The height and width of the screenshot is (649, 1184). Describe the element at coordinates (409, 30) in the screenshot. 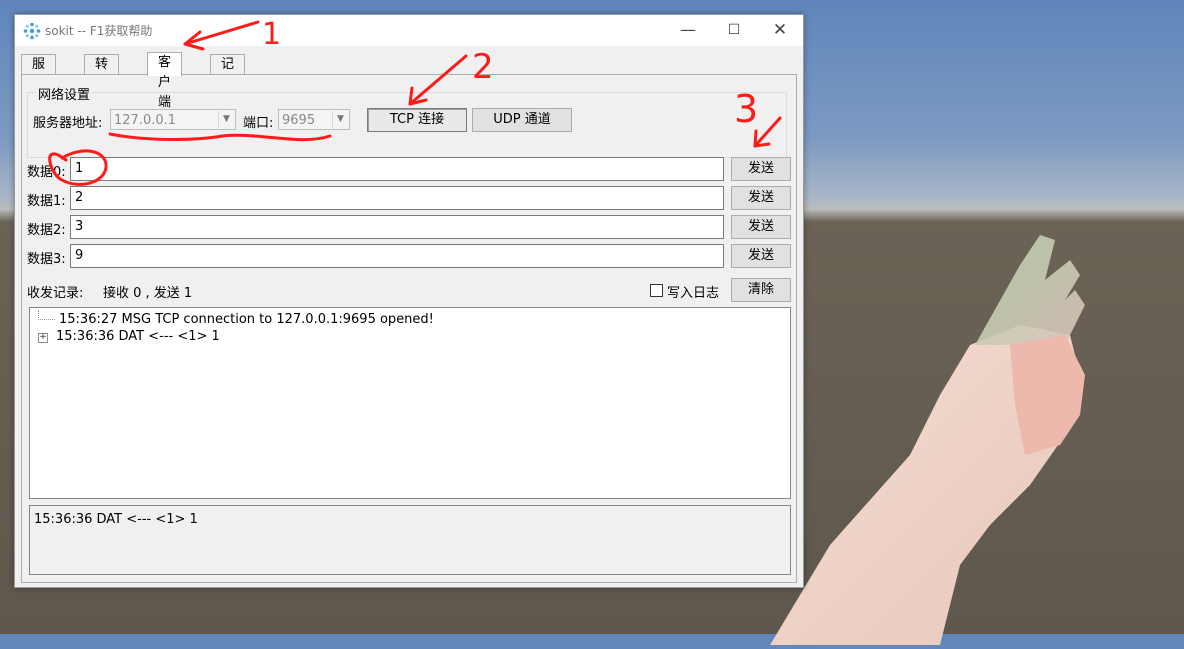

I see `title-bar: sokit -- F1获取帮助 — ☐ ✕` at that location.